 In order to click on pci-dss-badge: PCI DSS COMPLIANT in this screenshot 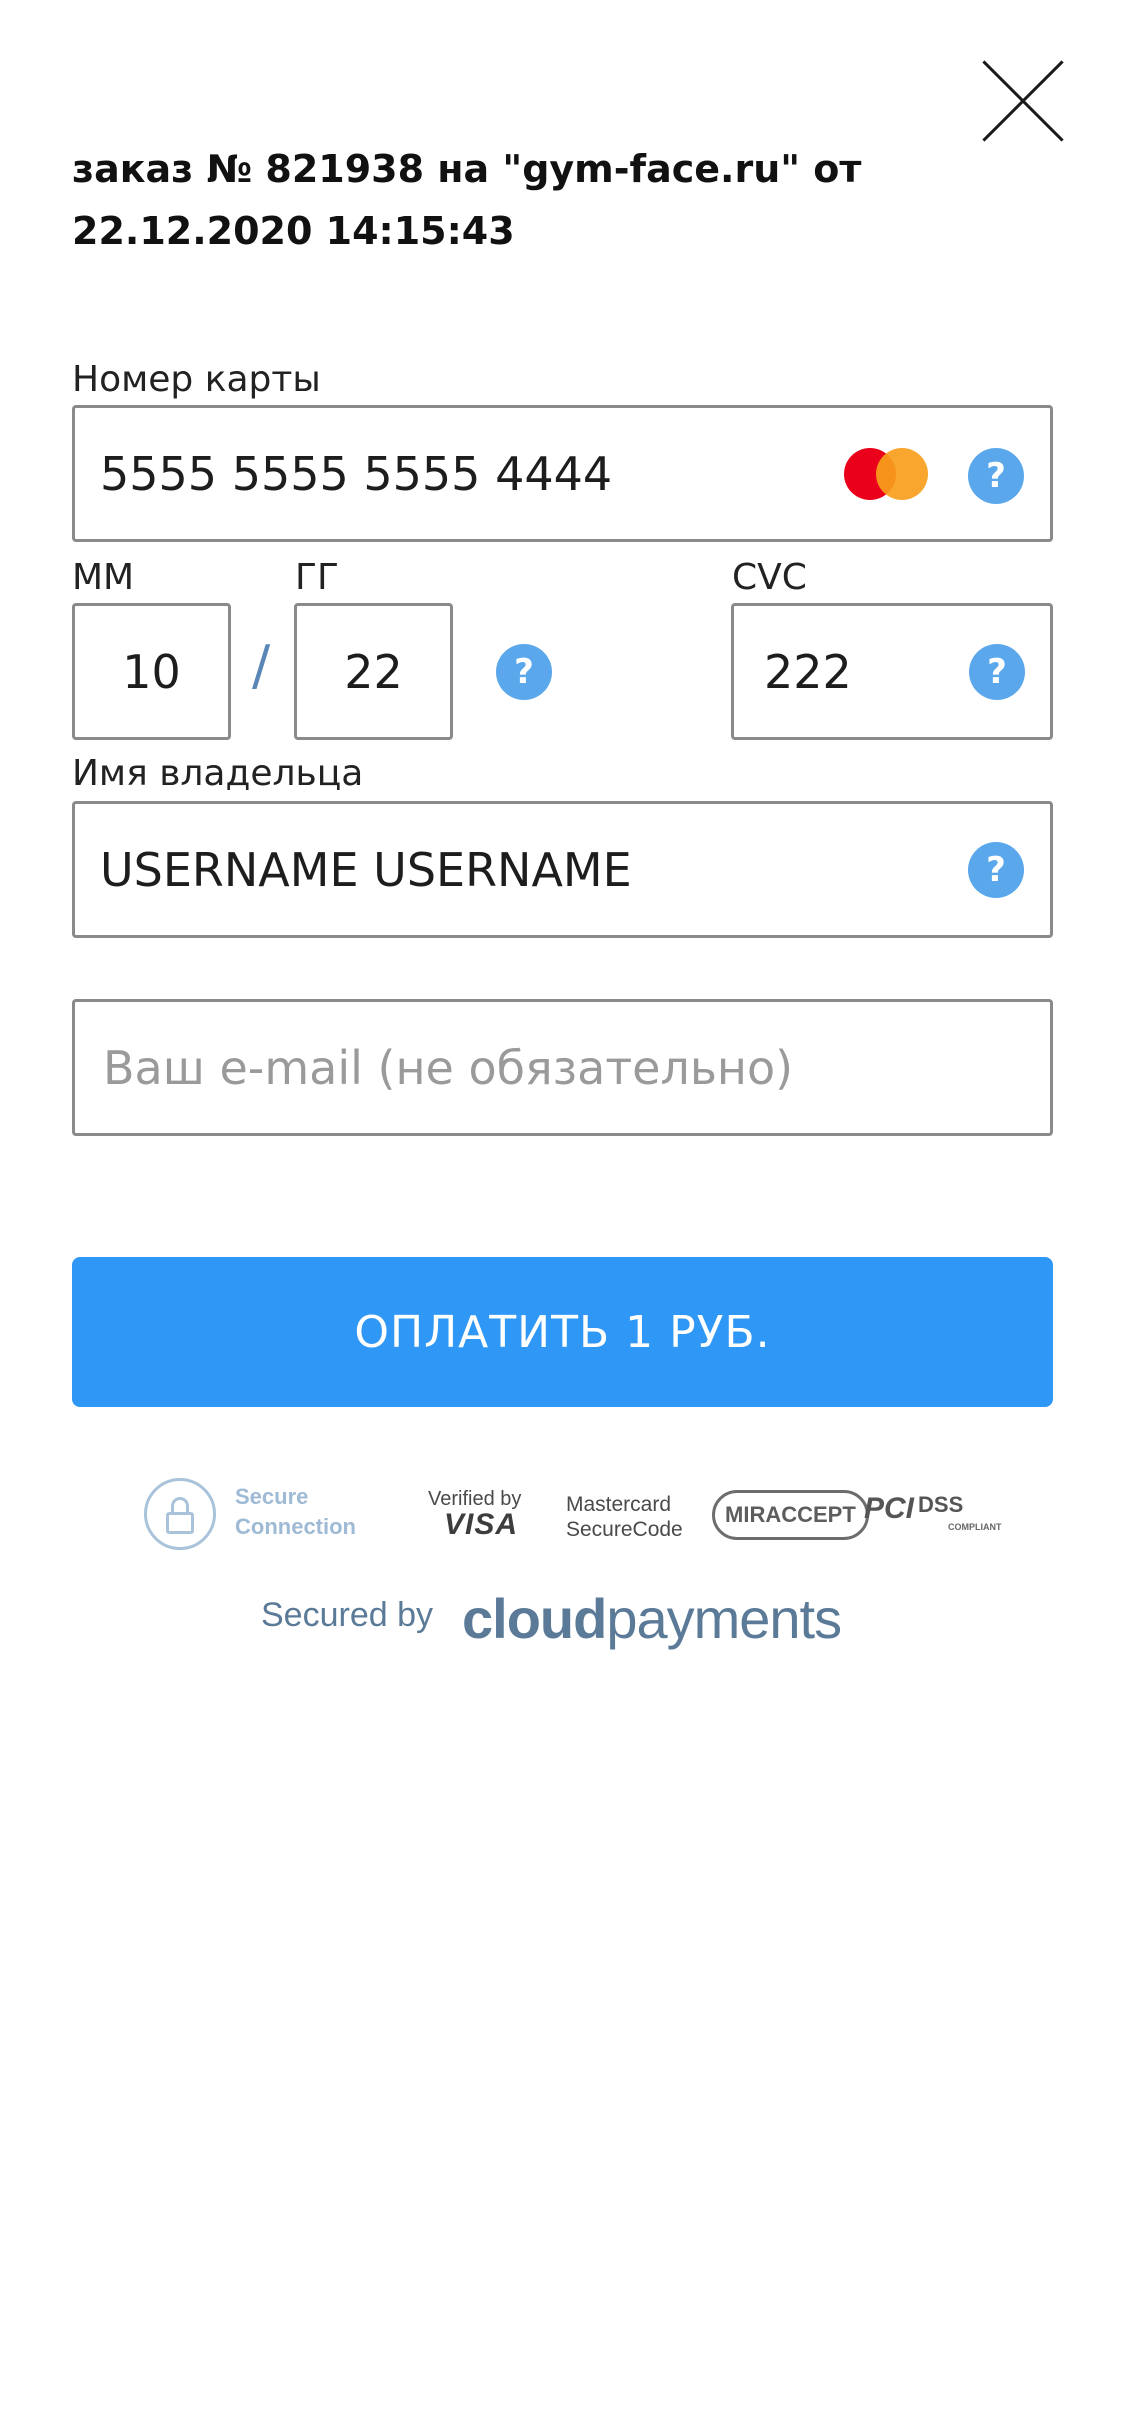, I will do `click(933, 1512)`.